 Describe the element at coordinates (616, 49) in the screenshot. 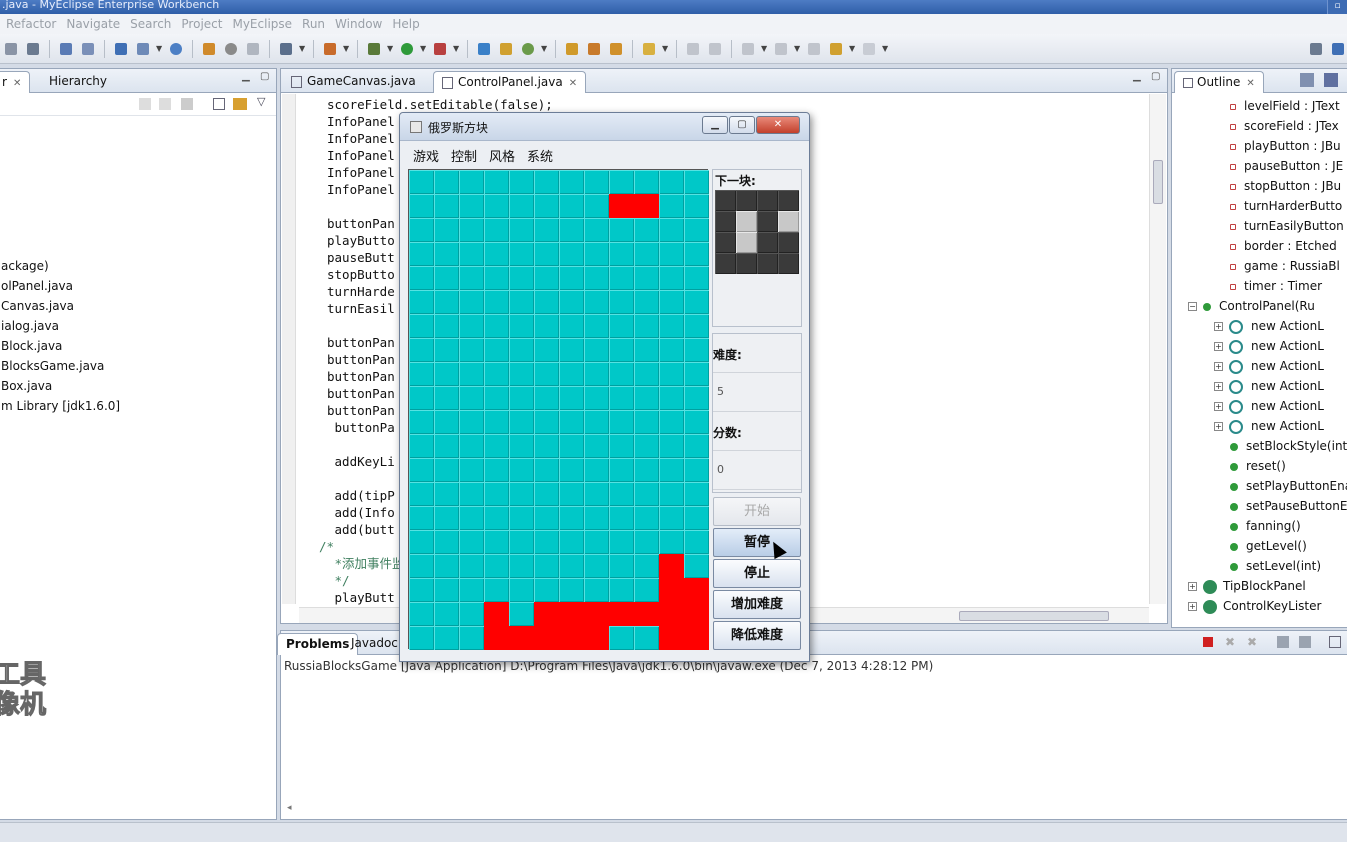

I see `search-icon` at that location.